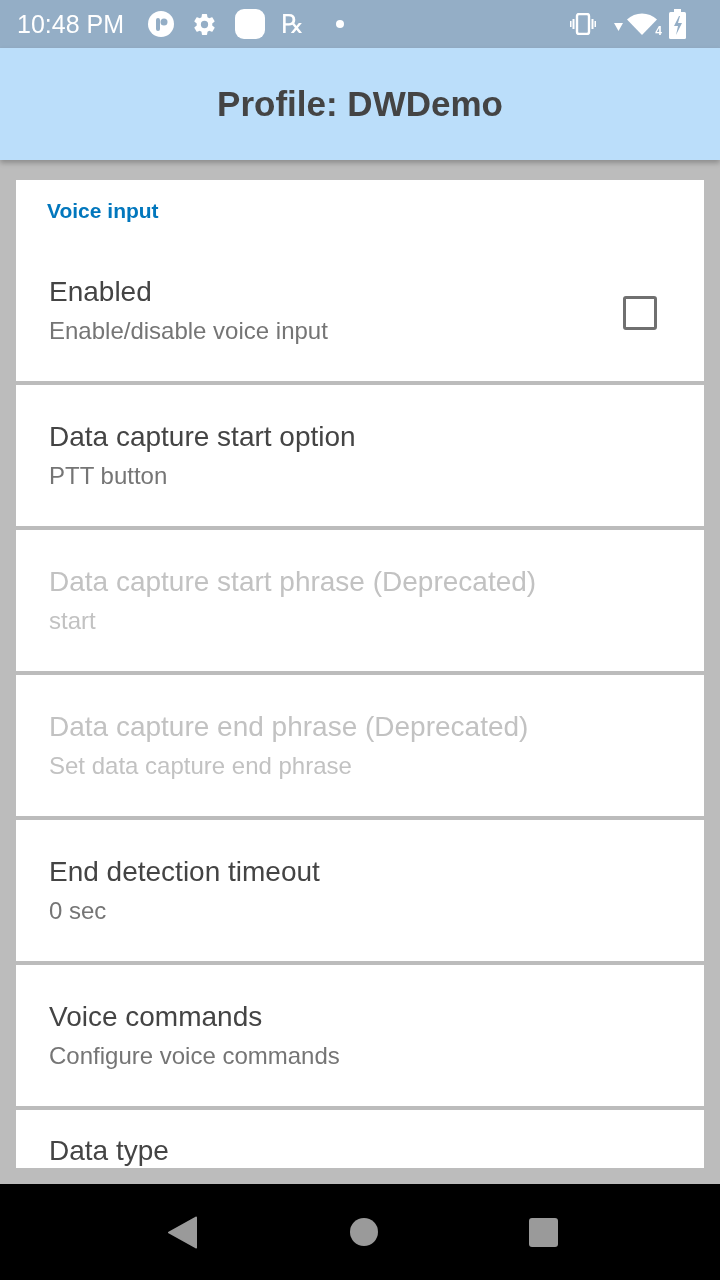  What do you see at coordinates (360, 310) in the screenshot?
I see `preference-row: Enabled Enable/disable voice input` at bounding box center [360, 310].